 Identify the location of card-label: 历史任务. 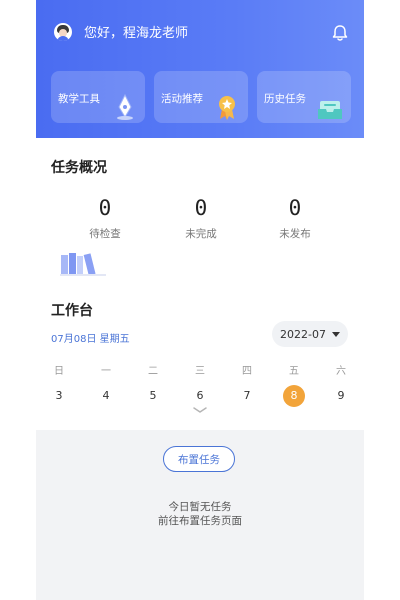
(285, 99).